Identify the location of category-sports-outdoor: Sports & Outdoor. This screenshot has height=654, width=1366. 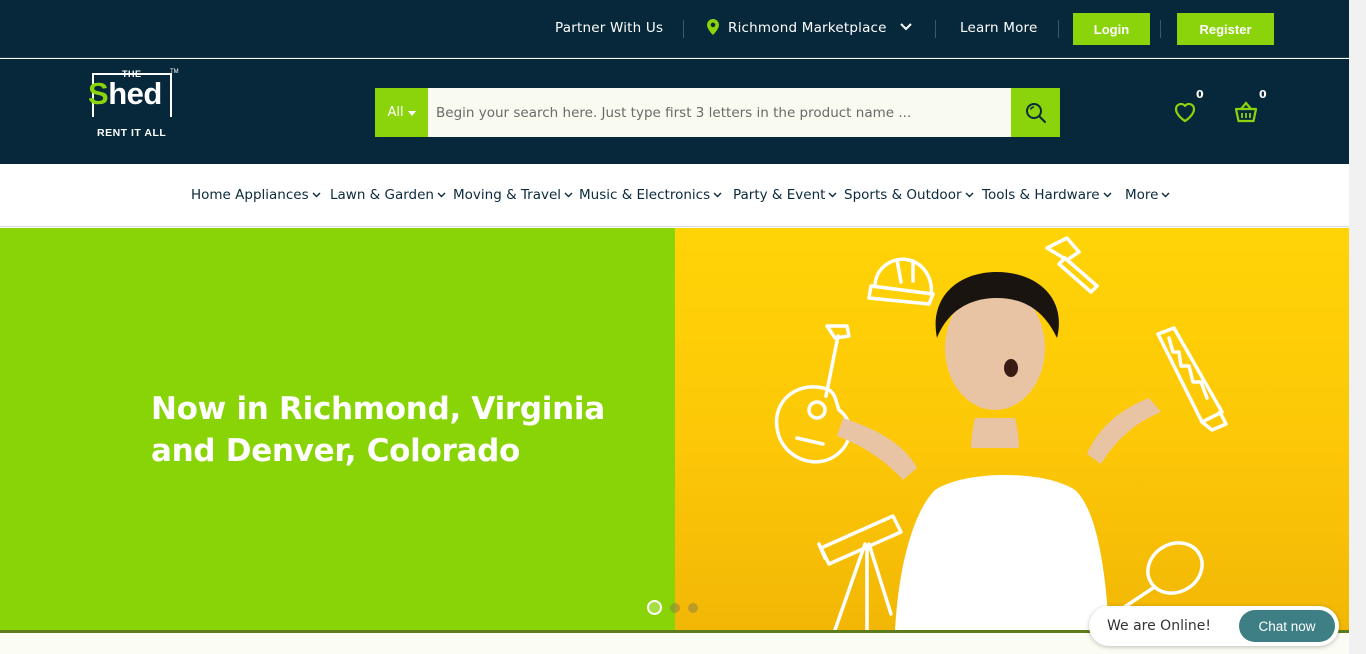
(909, 195).